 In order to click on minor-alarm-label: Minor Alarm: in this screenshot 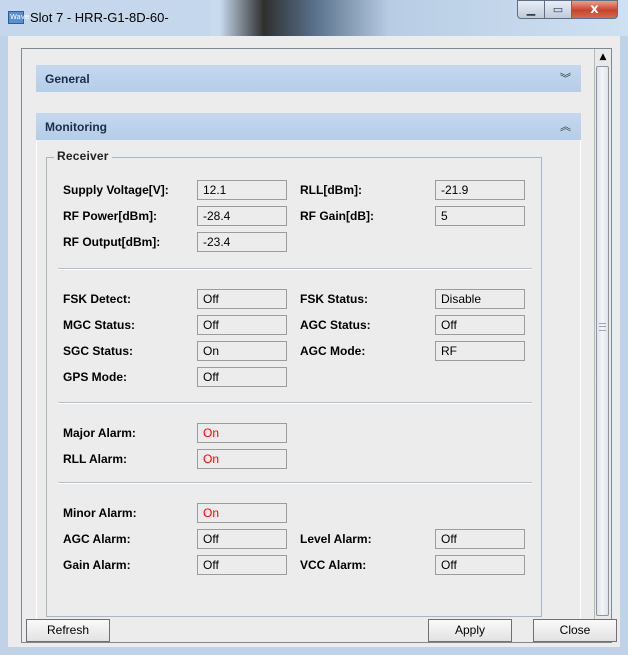, I will do `click(100, 513)`.